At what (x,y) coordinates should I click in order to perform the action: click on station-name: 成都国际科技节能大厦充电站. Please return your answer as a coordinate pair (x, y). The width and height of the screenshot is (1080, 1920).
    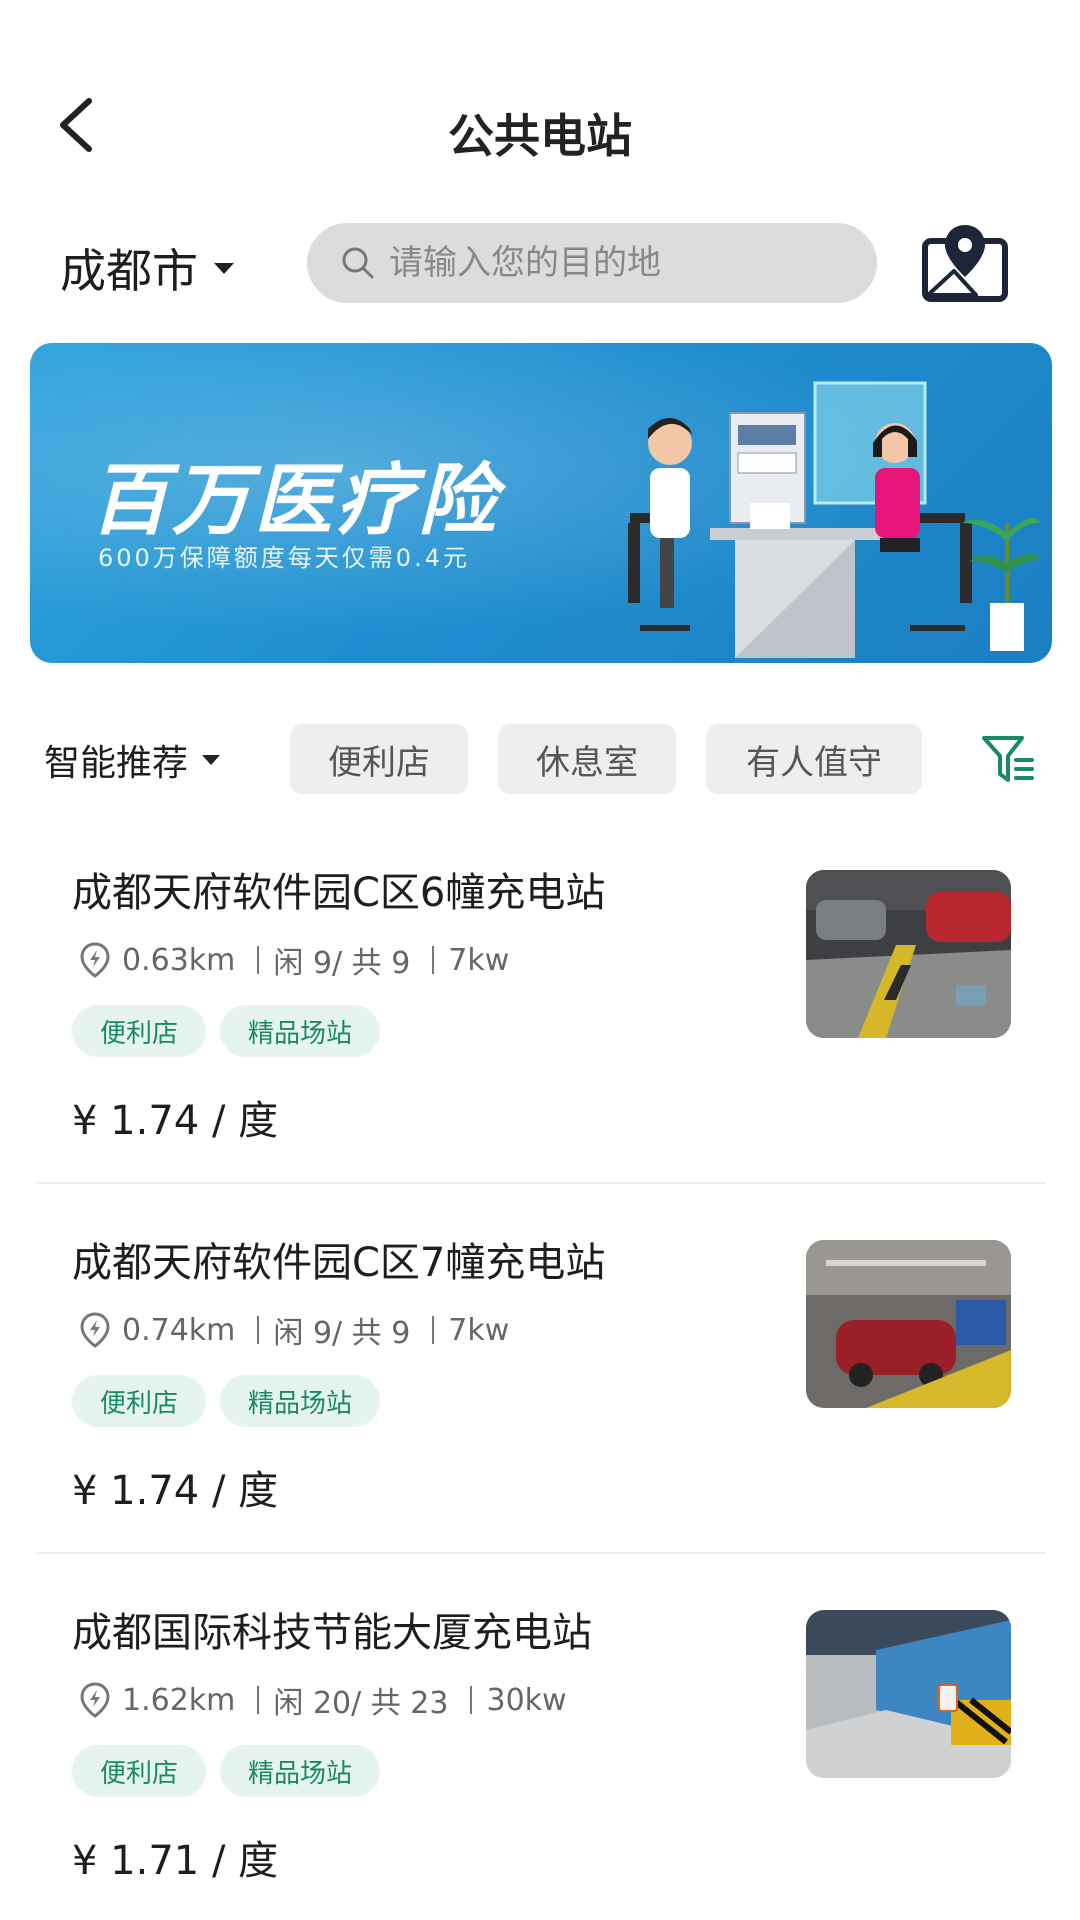
    Looking at the image, I should click on (332, 1633).